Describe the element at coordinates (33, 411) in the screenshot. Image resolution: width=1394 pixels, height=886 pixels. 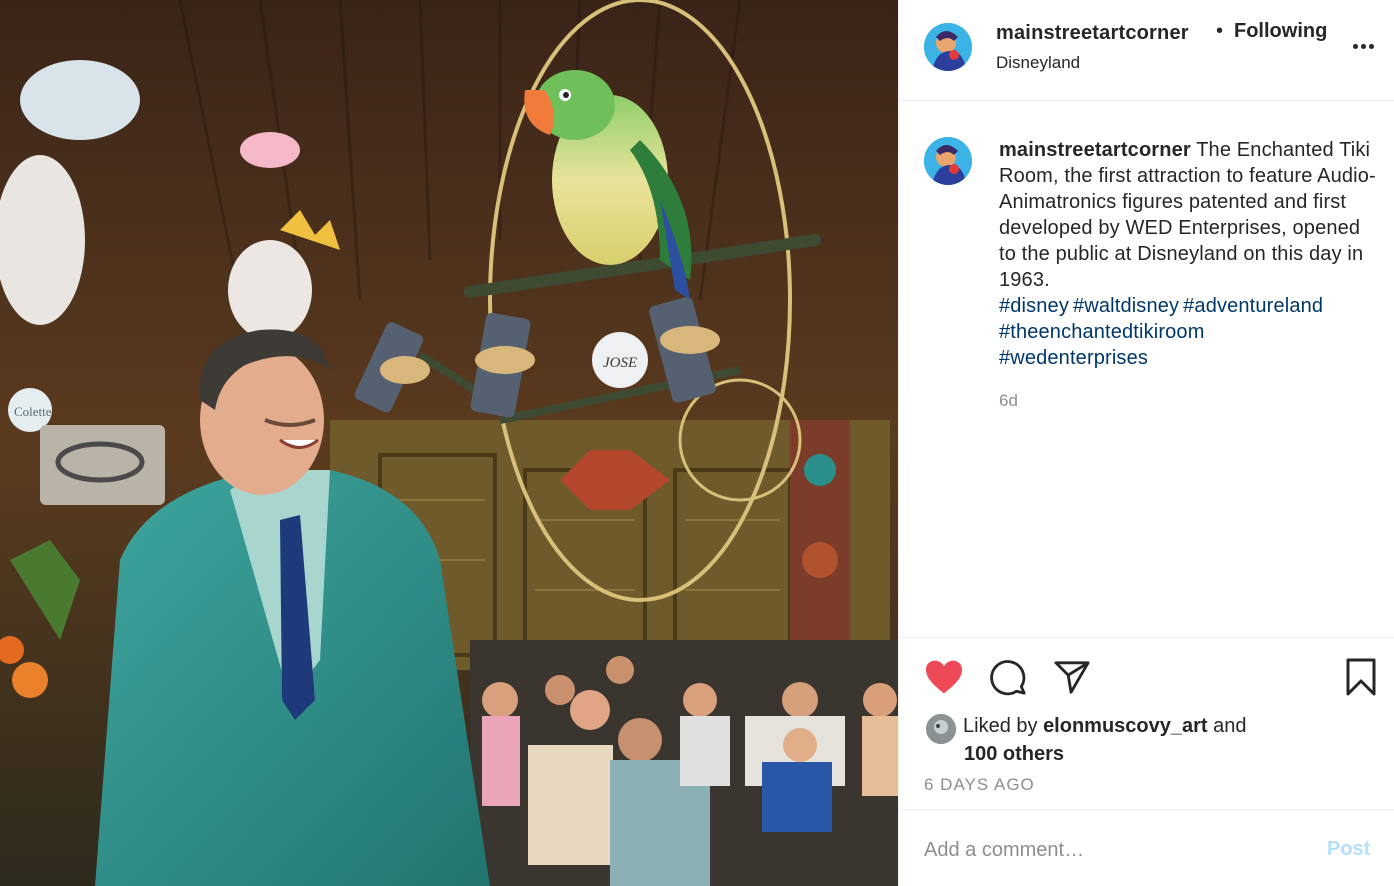
I see `plaque-text: Colette` at that location.